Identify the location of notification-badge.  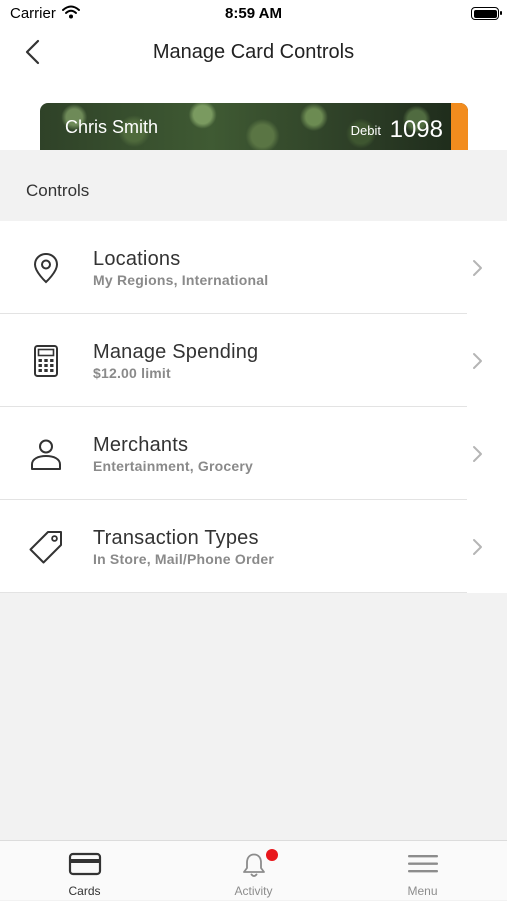
(272, 855).